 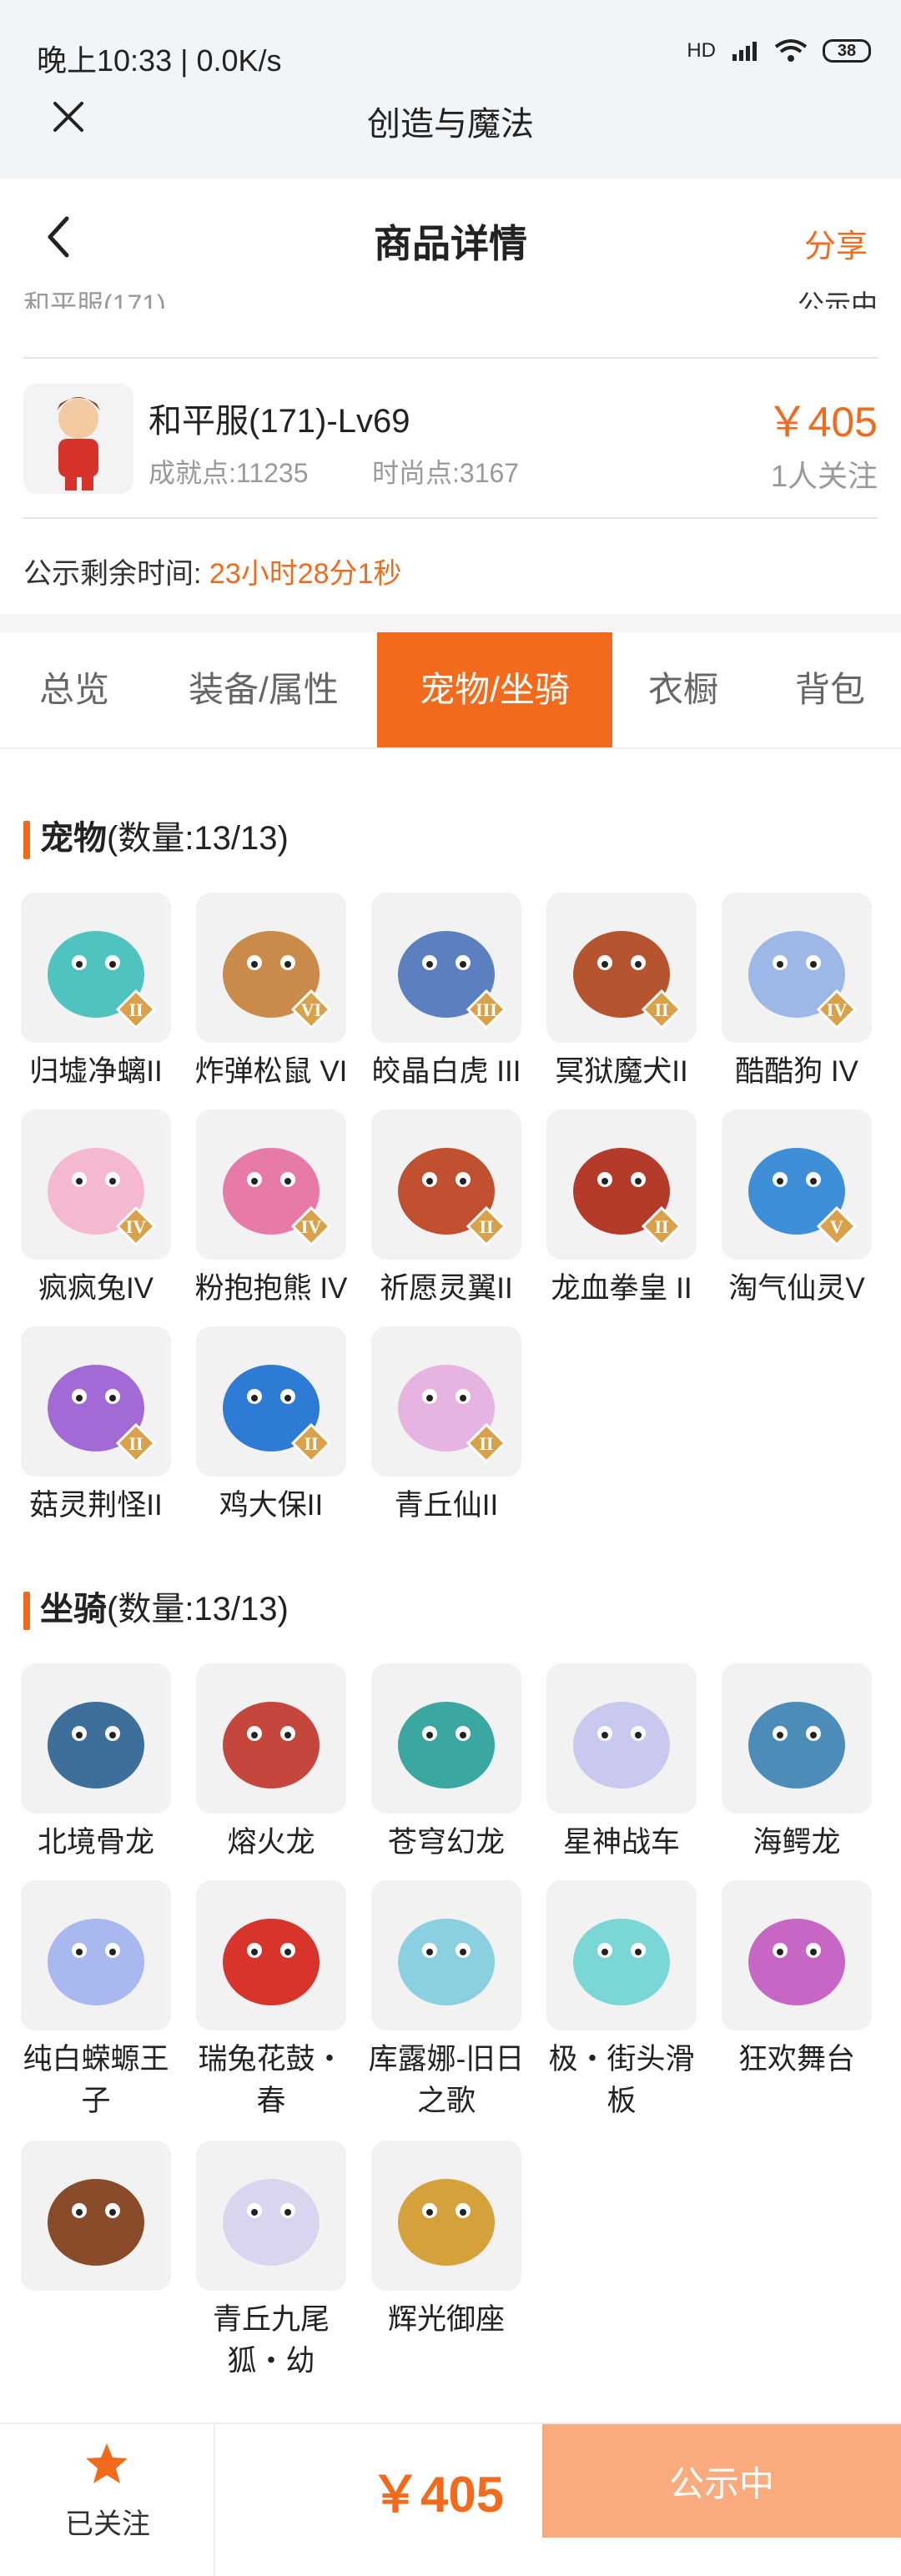 I want to click on status-button: 公示中, so click(x=722, y=2481).